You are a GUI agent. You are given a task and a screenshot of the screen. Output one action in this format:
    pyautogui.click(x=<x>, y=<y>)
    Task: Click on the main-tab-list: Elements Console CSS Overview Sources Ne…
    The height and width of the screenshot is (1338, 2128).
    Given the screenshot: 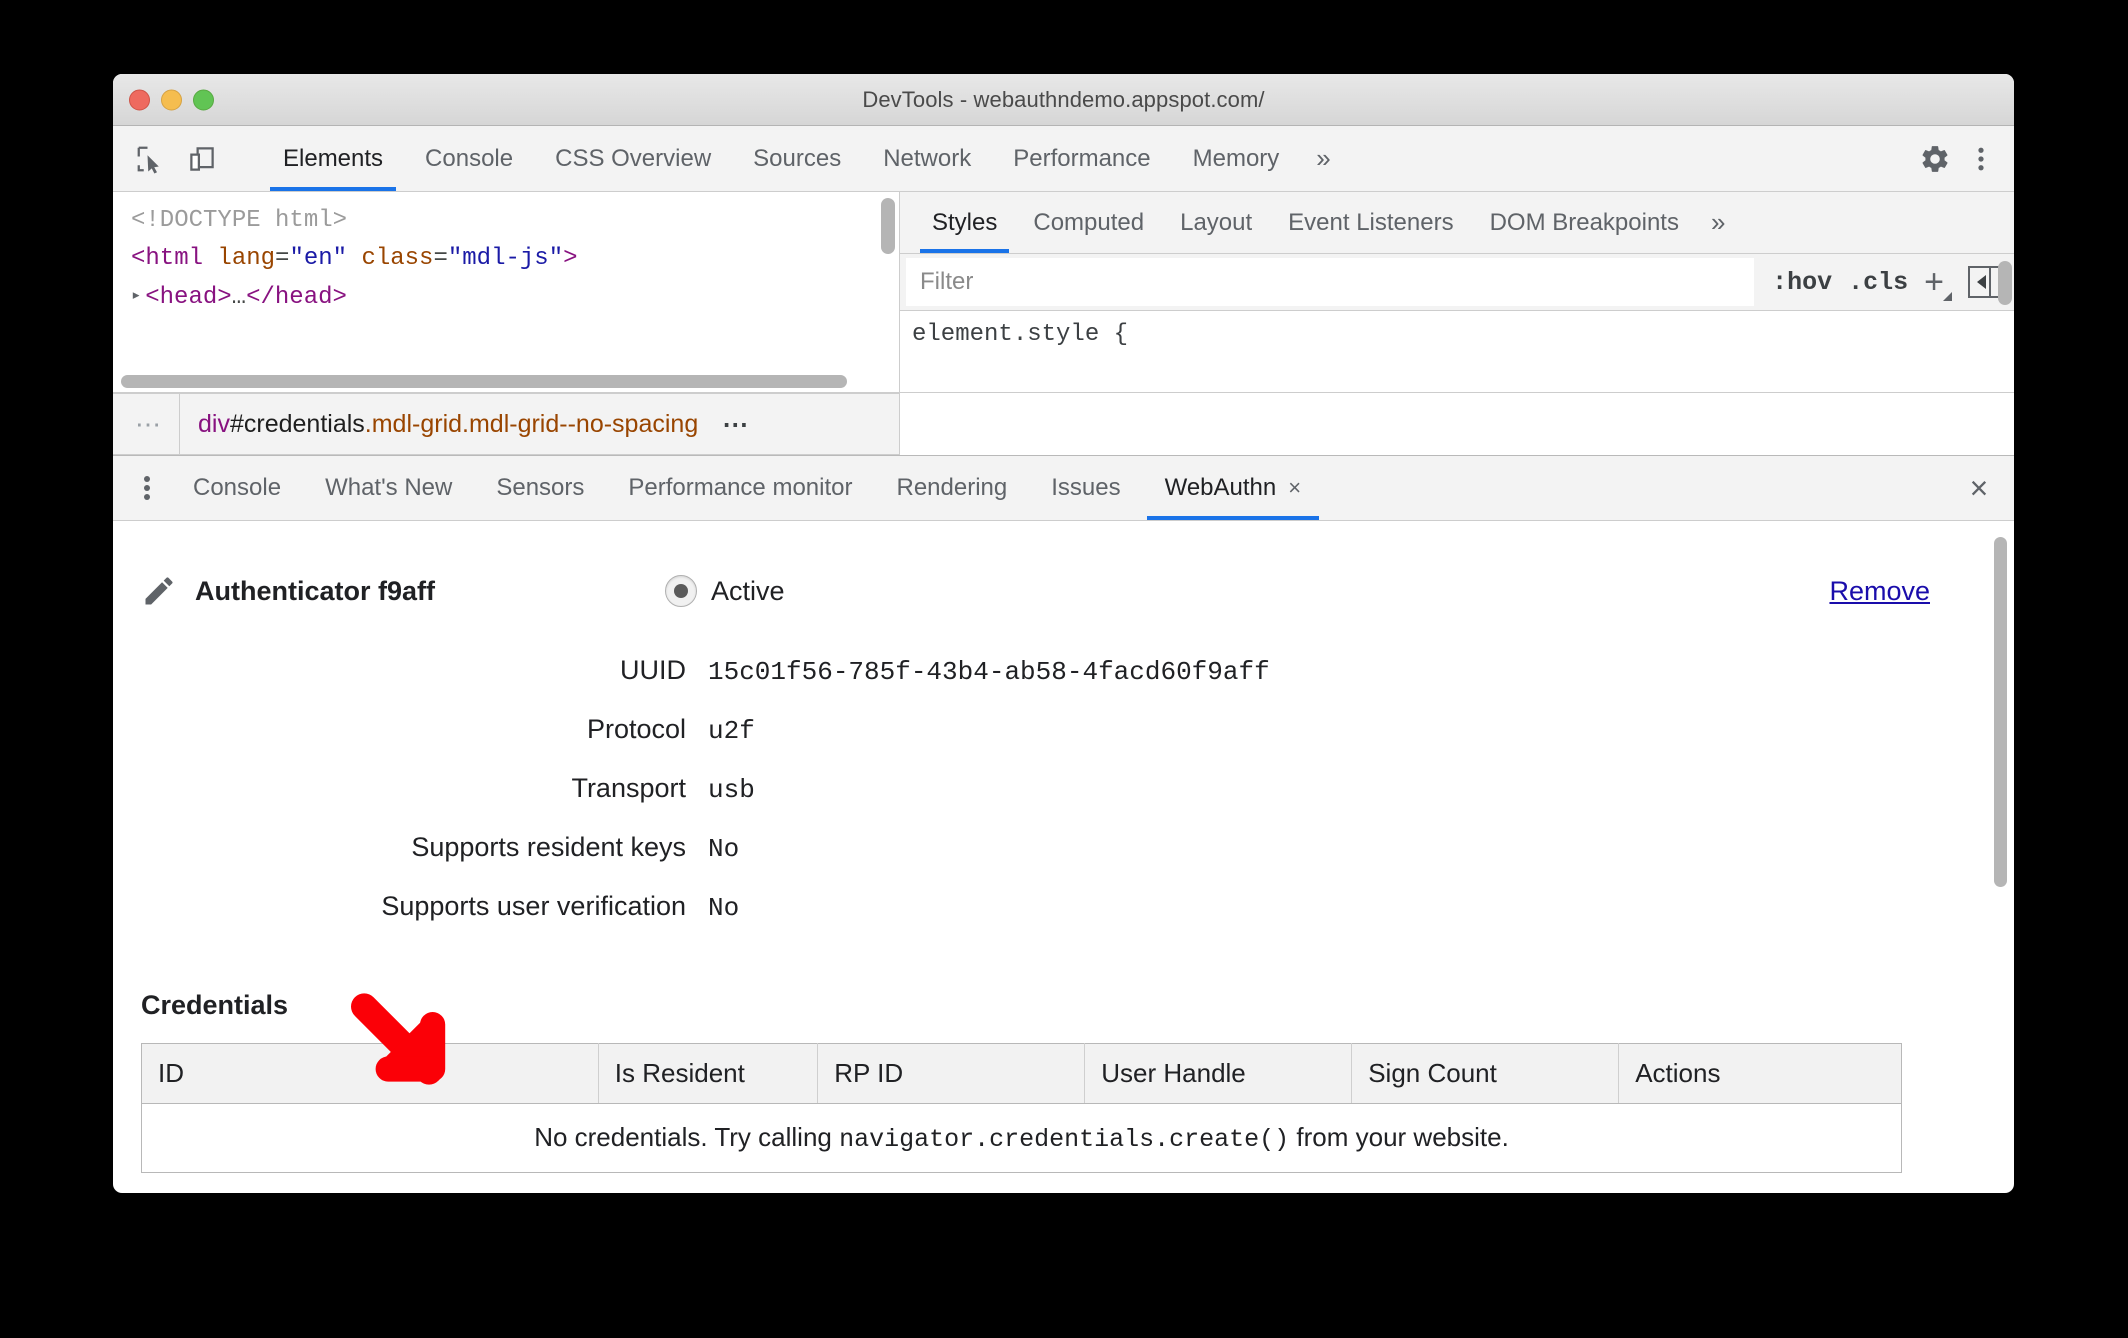 What is the action you would take?
    pyautogui.click(x=1076, y=158)
    